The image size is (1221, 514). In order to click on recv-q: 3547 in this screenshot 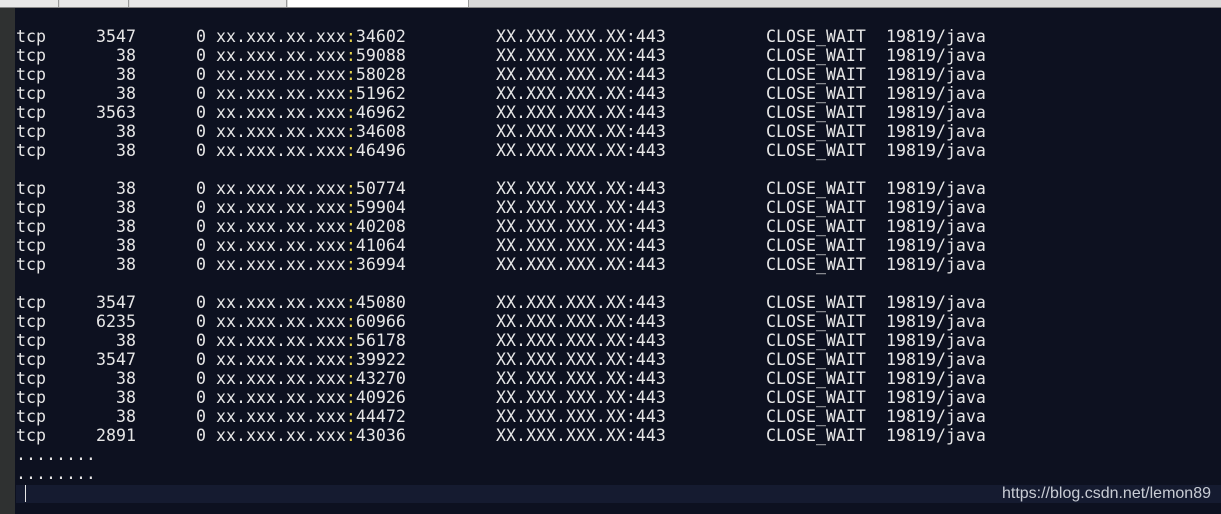, I will do `click(116, 359)`.